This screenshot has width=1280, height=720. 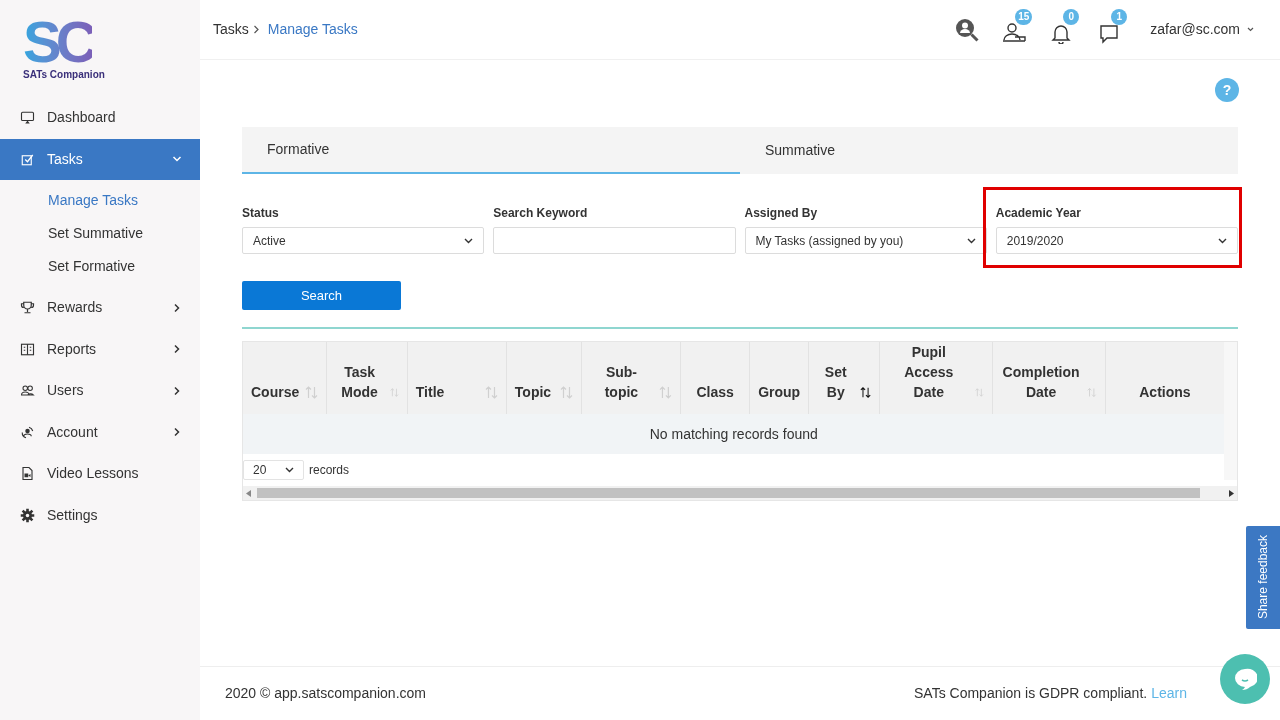 I want to click on count-badge: 0, so click(x=1071, y=16).